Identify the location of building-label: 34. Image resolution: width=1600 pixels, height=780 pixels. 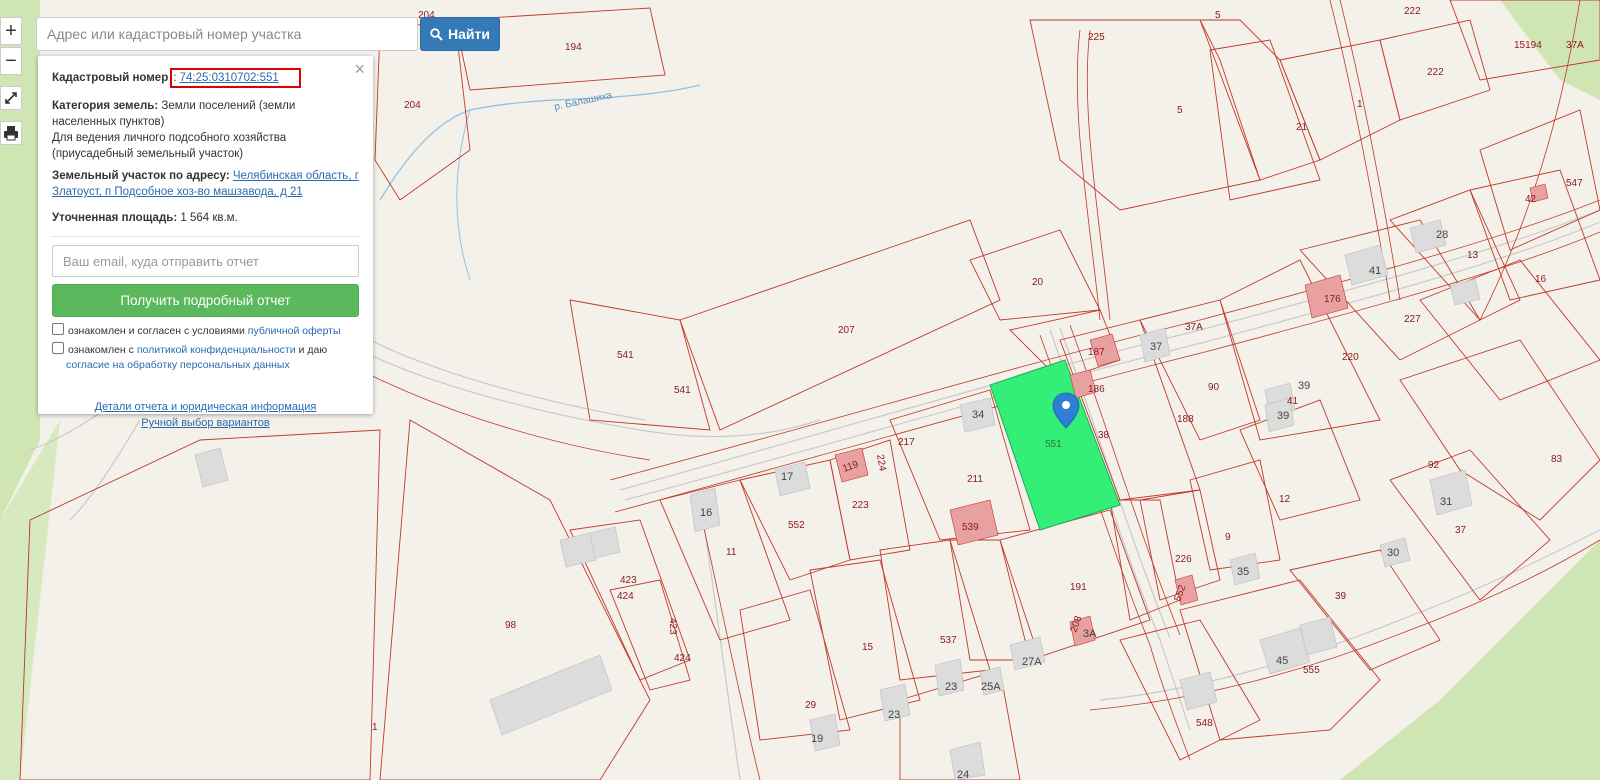
(978, 415).